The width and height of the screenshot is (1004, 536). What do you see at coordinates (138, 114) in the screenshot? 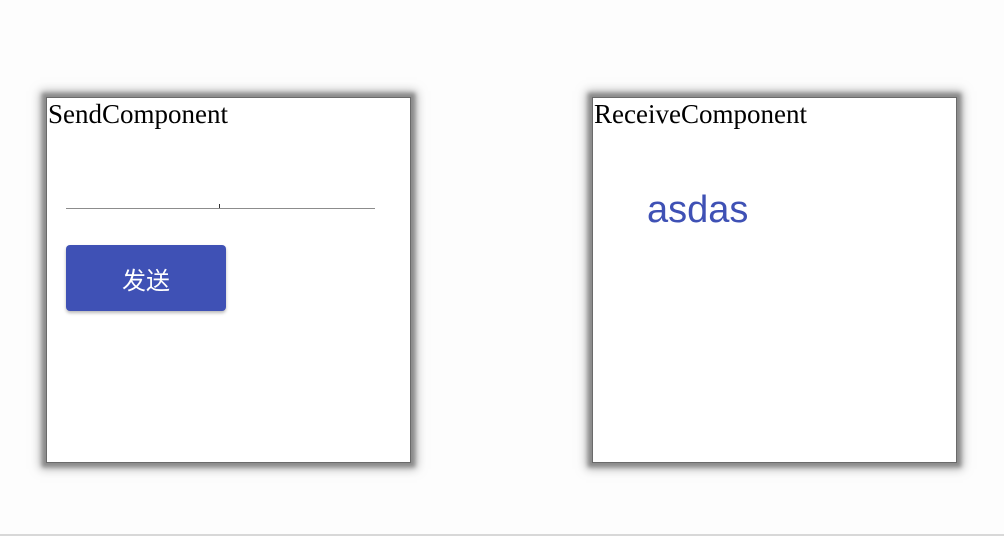
I see `send-component-title: SendComponent` at bounding box center [138, 114].